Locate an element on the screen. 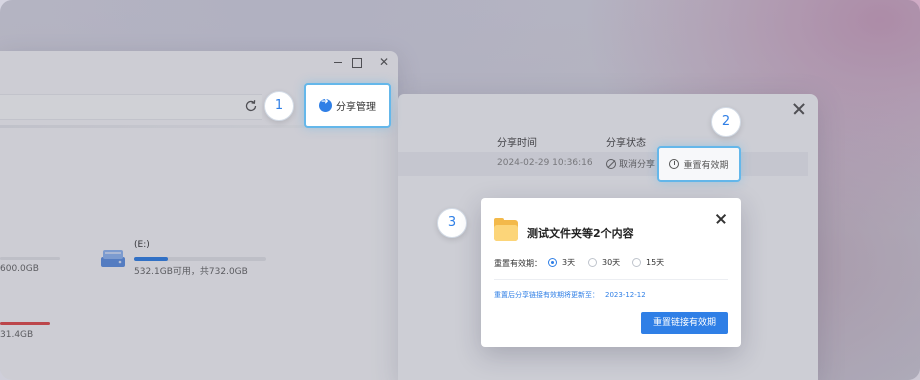  expiry-option-15d: 15天 is located at coordinates (648, 262).